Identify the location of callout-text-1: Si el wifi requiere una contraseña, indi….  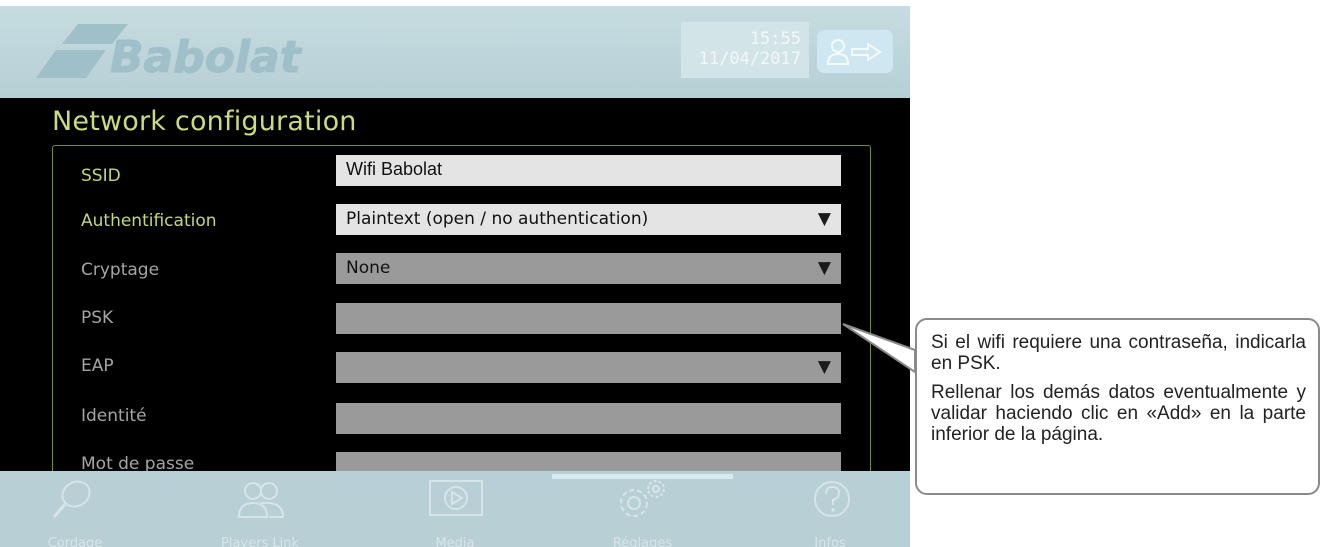
(1118, 353).